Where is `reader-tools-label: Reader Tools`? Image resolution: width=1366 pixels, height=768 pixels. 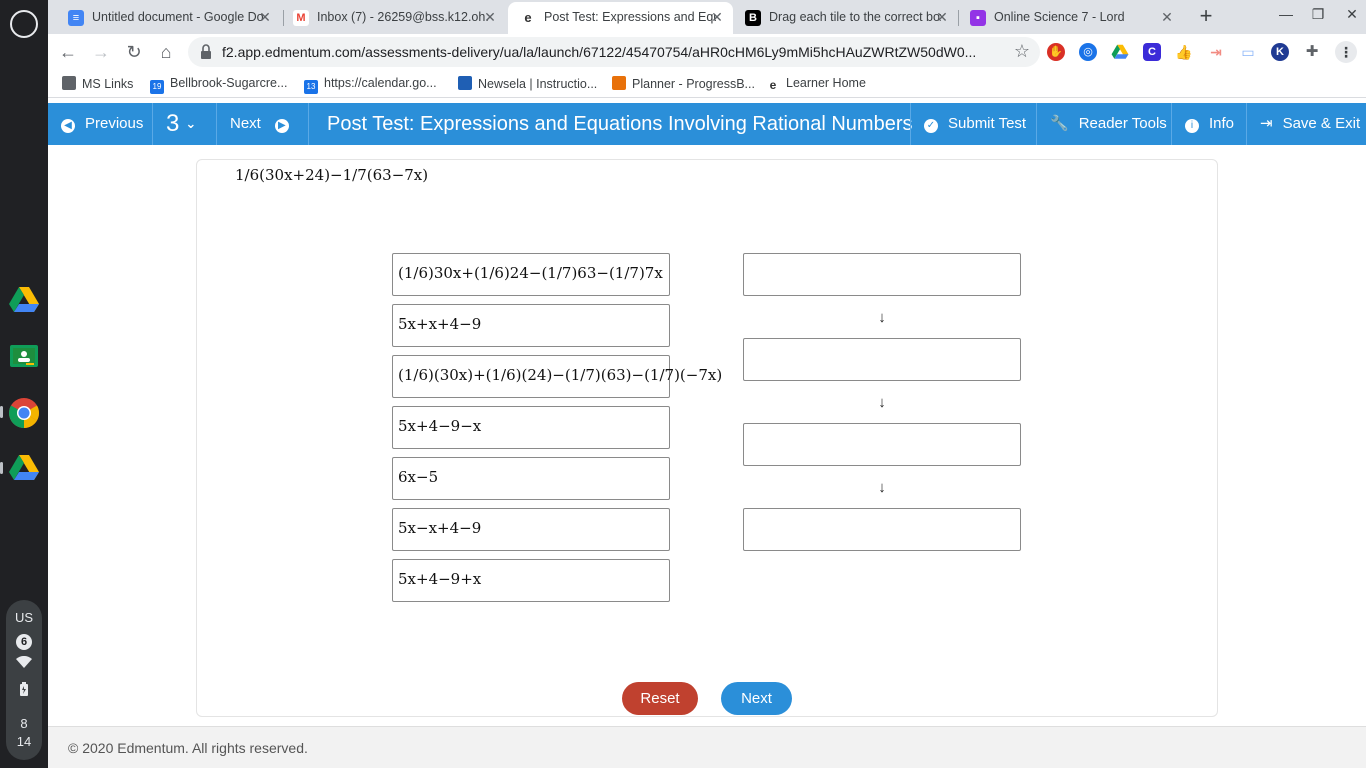 reader-tools-label: Reader Tools is located at coordinates (1122, 123).